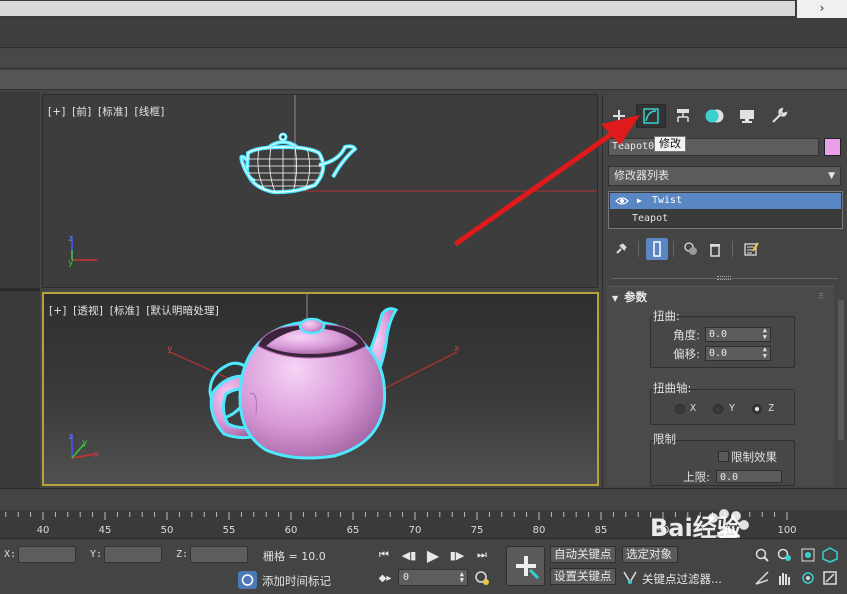  I want to click on annotation-arrow, so click(547, 180).